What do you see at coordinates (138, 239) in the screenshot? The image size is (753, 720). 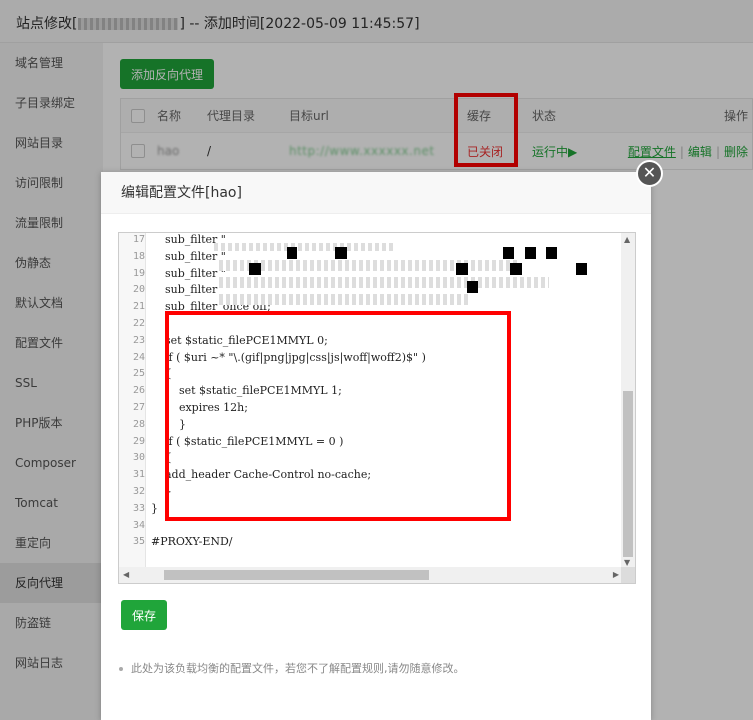 I see `line-number: 17` at bounding box center [138, 239].